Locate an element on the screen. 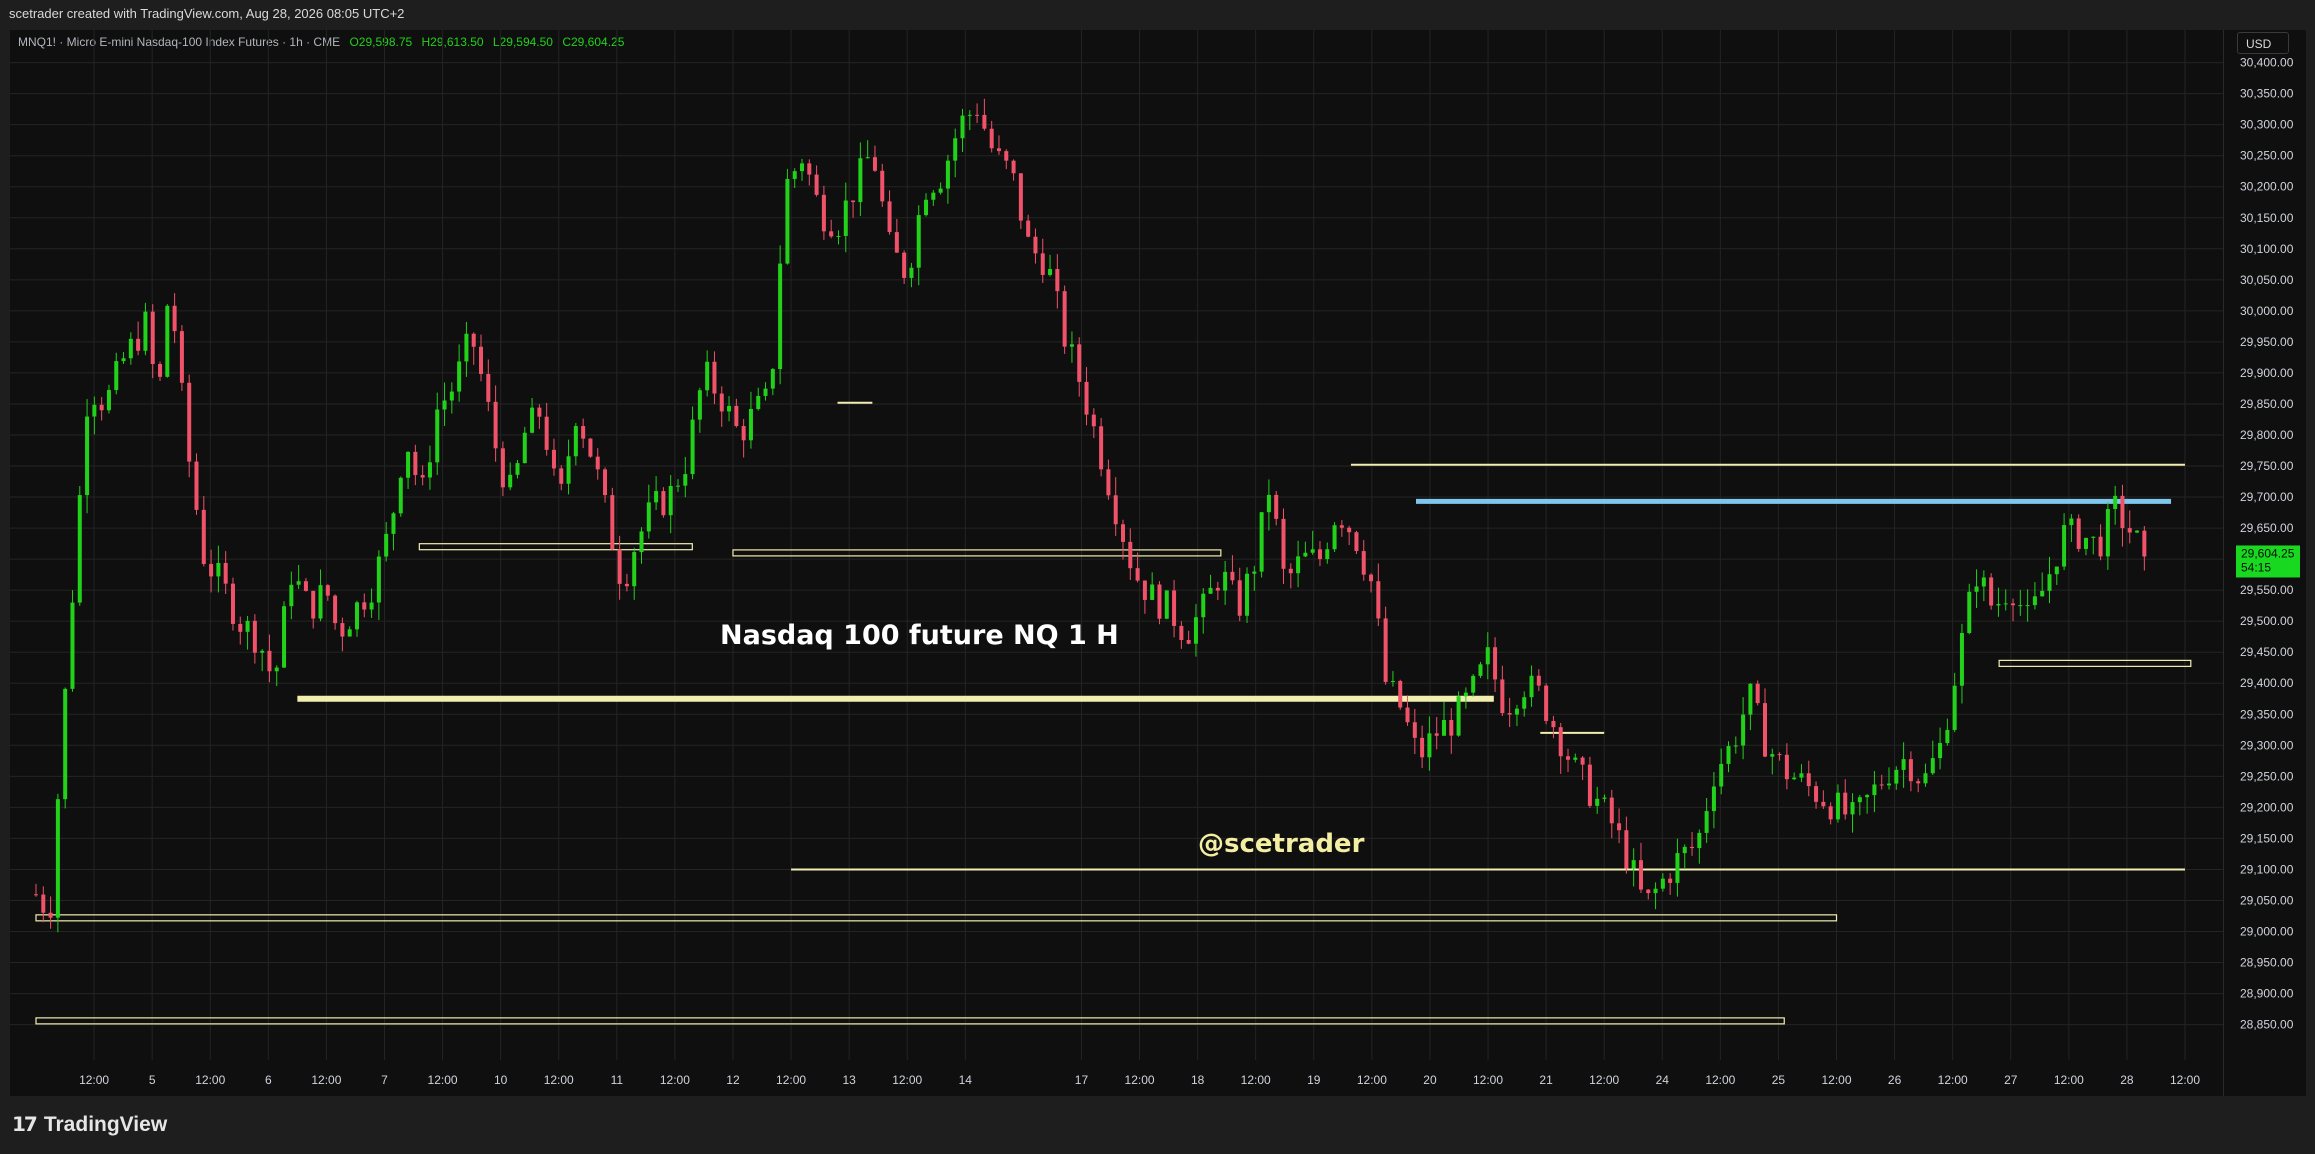 Image resolution: width=2315 pixels, height=1154 pixels. x-tick-label: 6 is located at coordinates (268, 1080).